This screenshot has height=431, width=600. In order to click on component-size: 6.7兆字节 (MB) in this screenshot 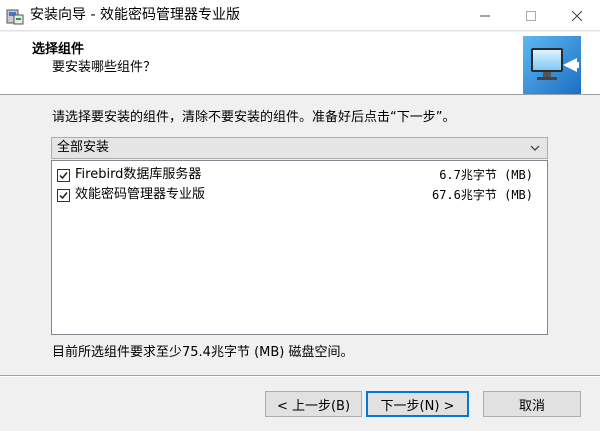, I will do `click(486, 175)`.